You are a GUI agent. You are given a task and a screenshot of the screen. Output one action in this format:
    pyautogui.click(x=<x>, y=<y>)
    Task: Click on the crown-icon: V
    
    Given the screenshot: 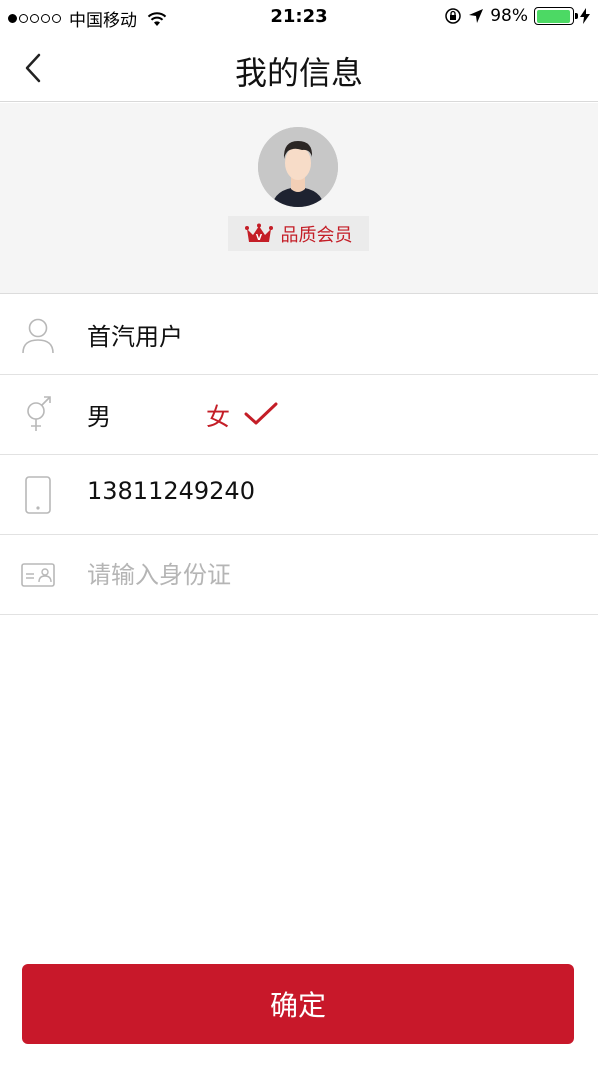 What is the action you would take?
    pyautogui.click(x=258, y=232)
    